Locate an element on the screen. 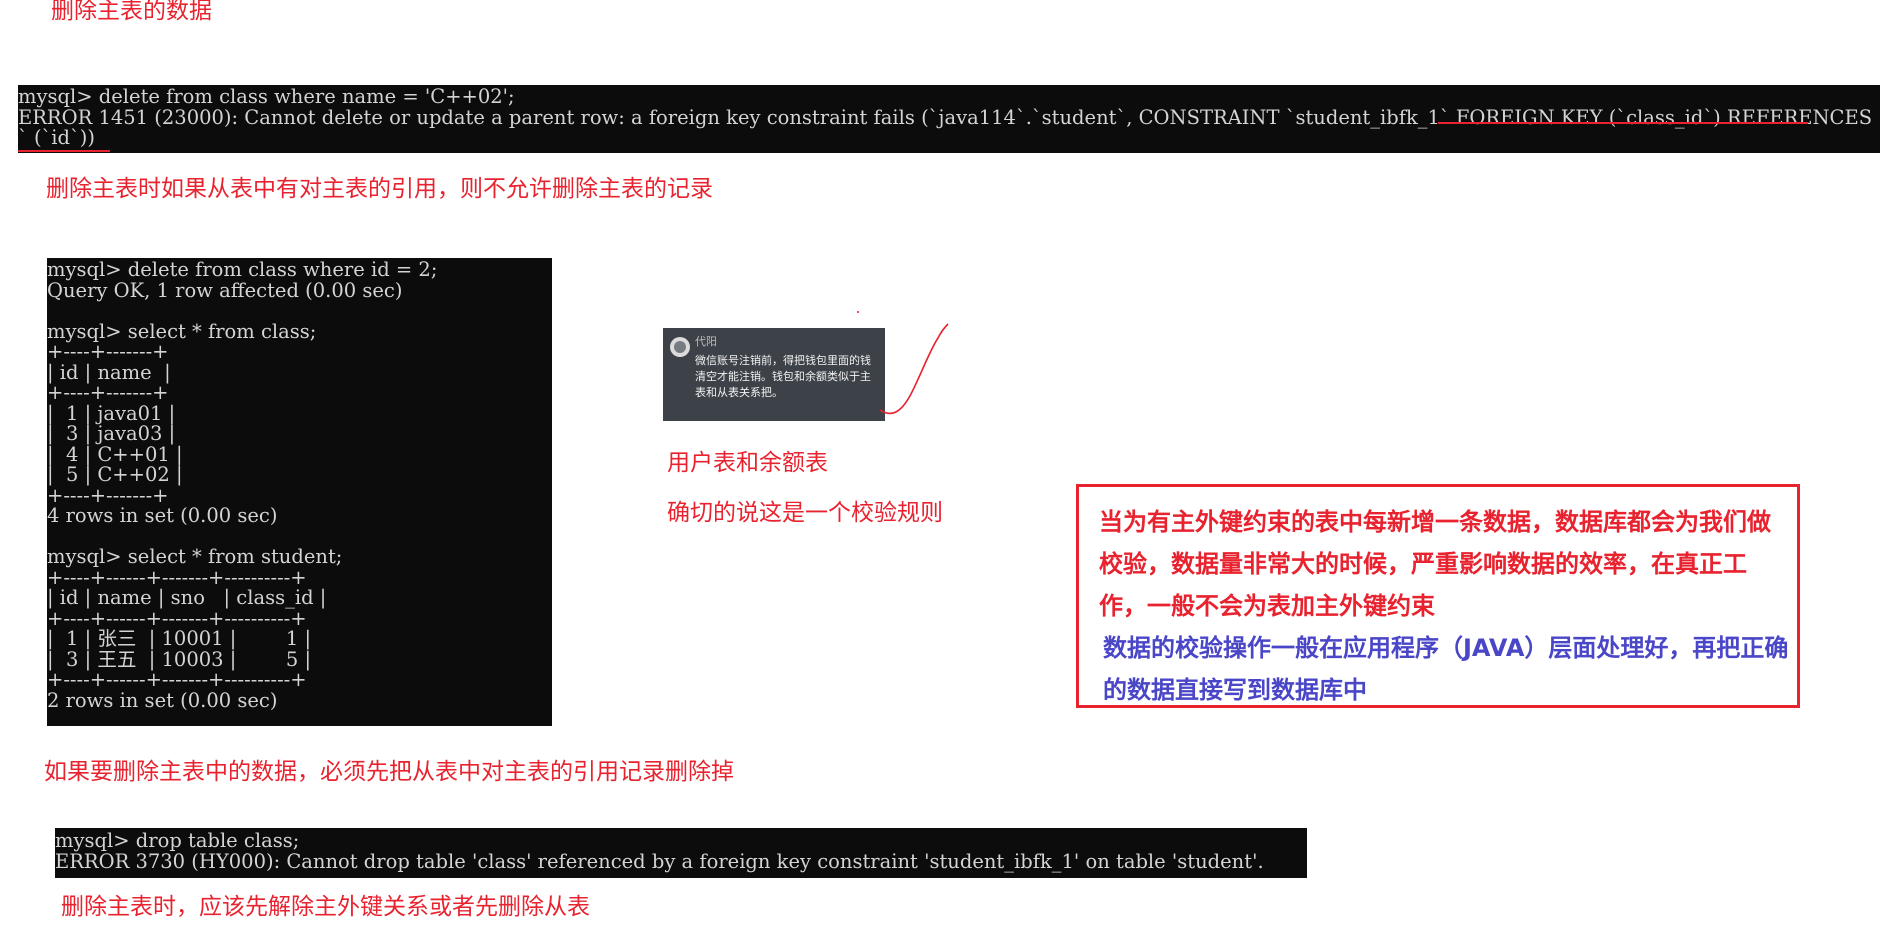 Image resolution: width=1880 pixels, height=930 pixels. chat-message-text: 微信账号注销前，得把钱包里面的钱清空才能注销。钱包和余额类似于主表和从表关系把。 is located at coordinates (783, 376).